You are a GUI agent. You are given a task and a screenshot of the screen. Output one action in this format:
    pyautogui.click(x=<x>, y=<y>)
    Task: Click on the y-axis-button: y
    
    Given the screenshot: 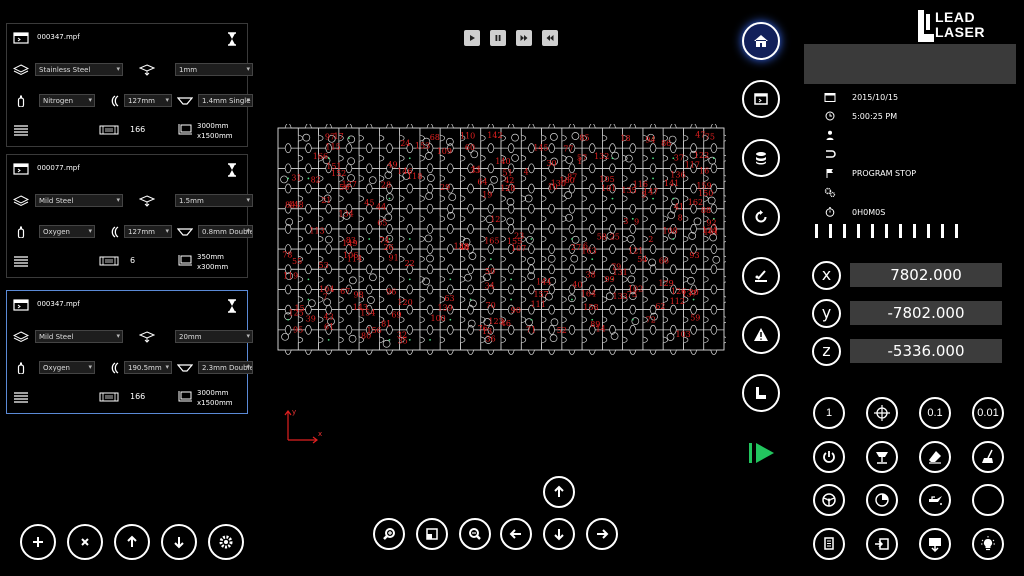 What is the action you would take?
    pyautogui.click(x=826, y=313)
    